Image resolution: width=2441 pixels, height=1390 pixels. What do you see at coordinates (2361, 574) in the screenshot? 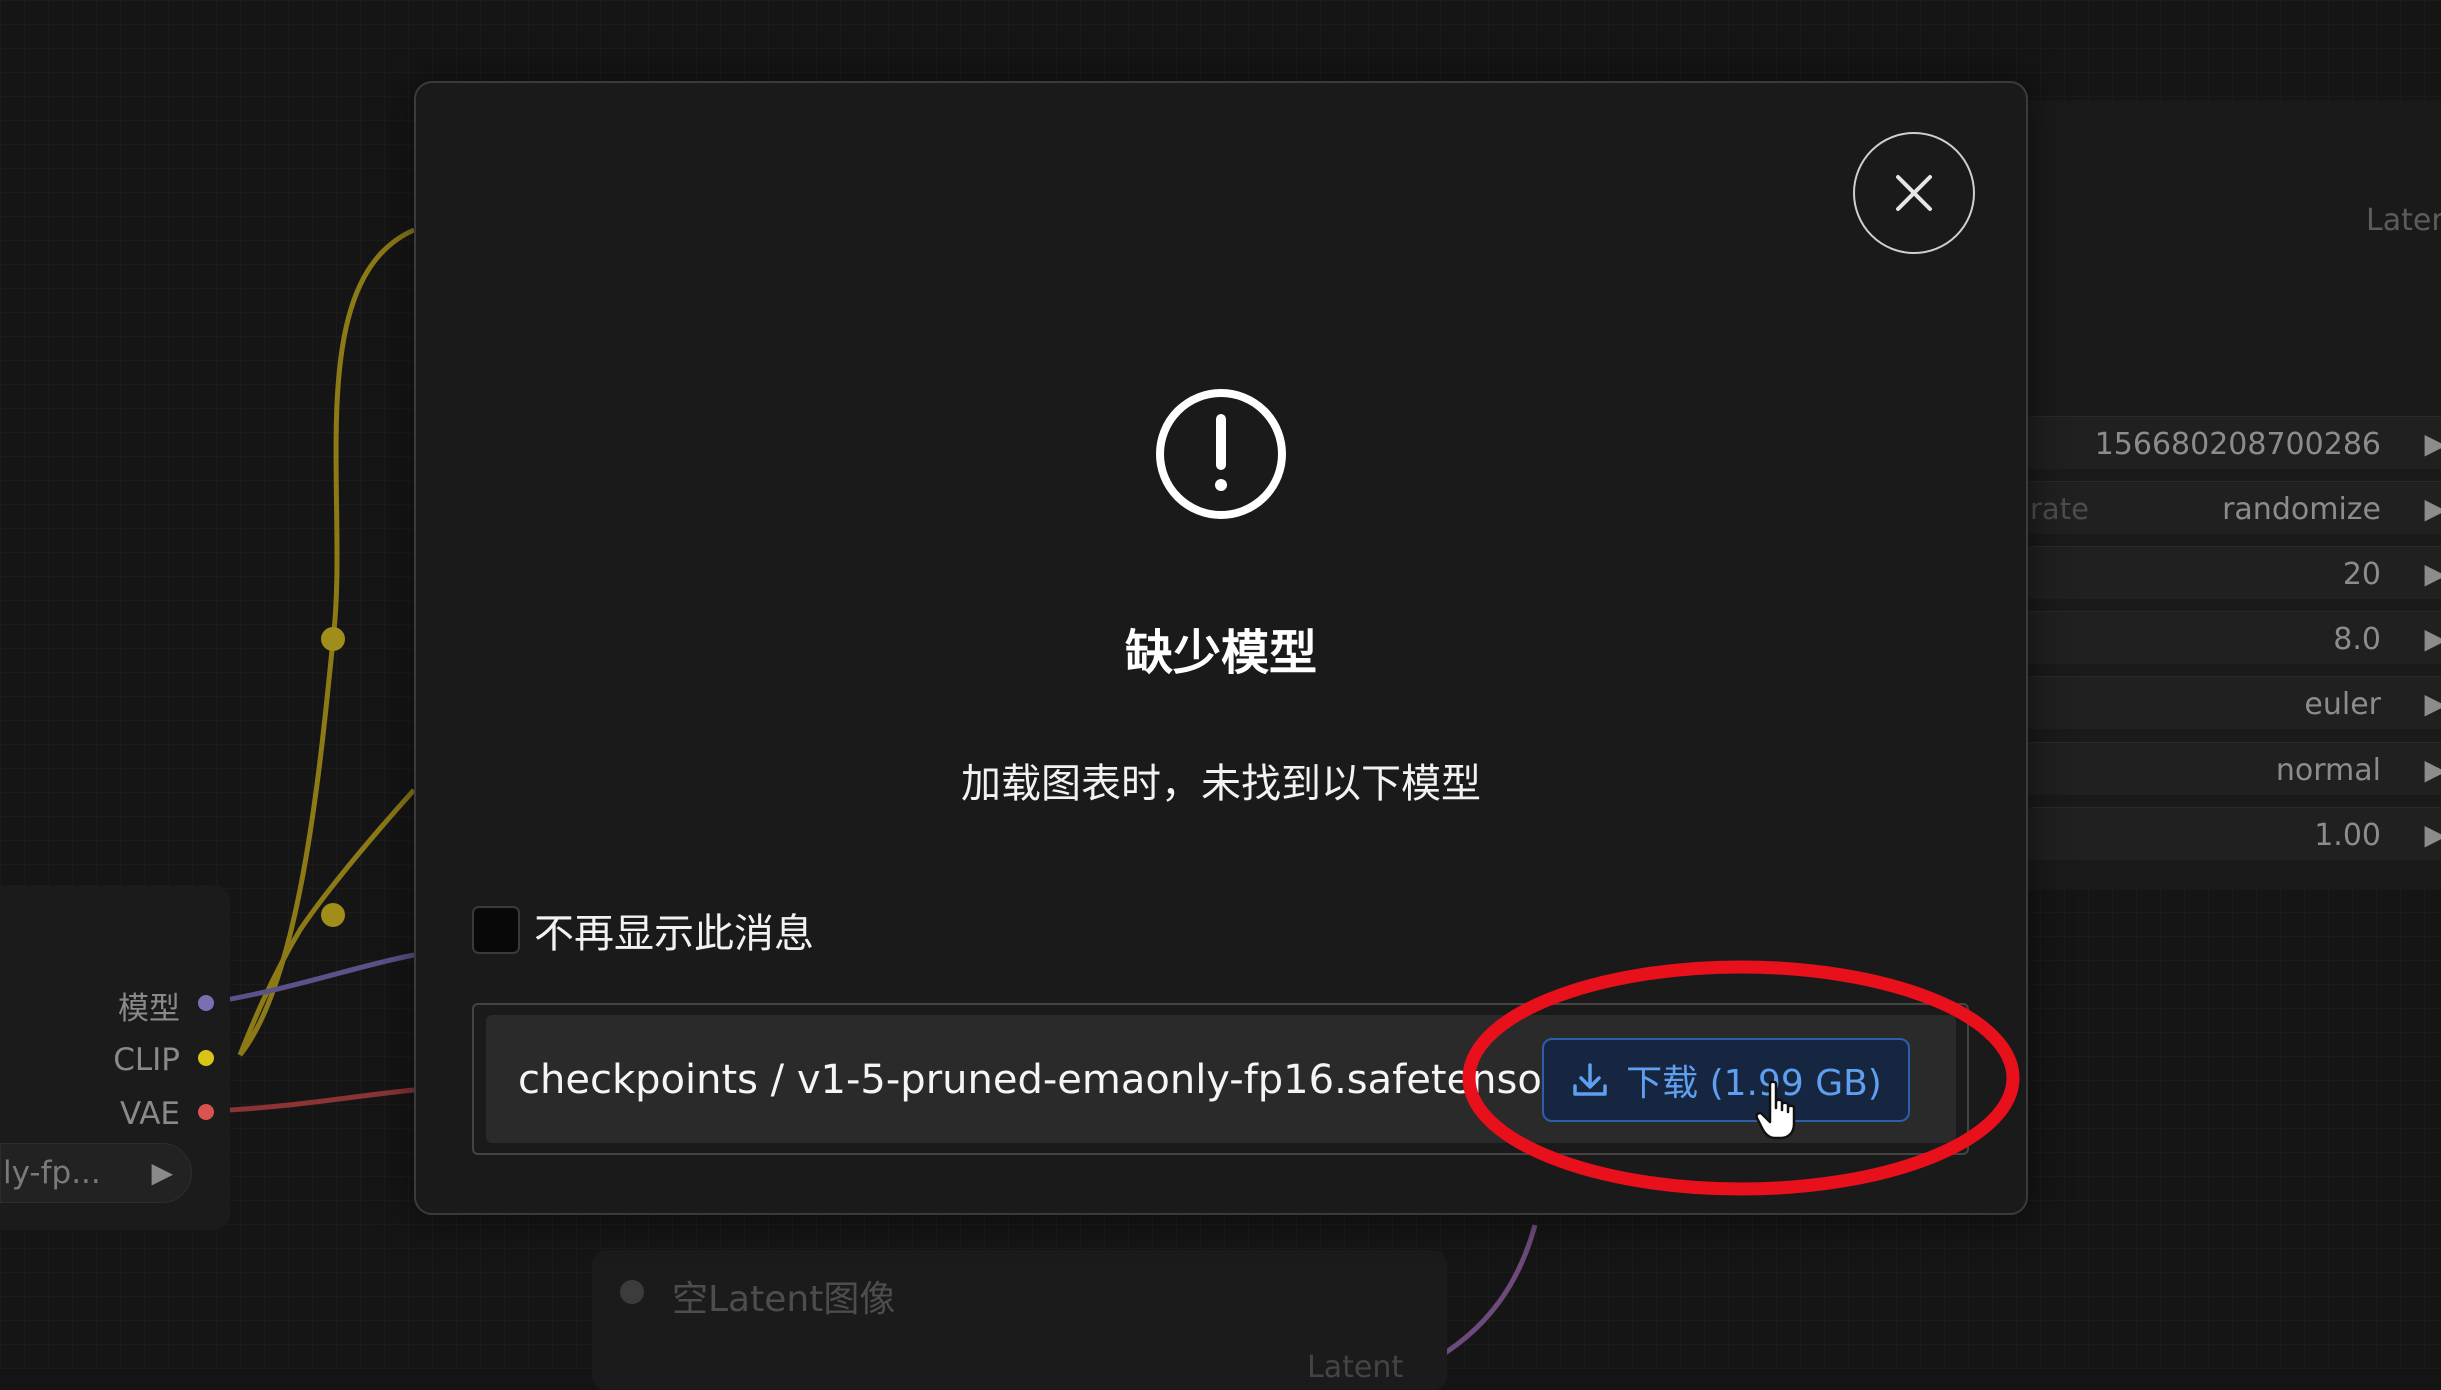
I see `widget-value: 20` at bounding box center [2361, 574].